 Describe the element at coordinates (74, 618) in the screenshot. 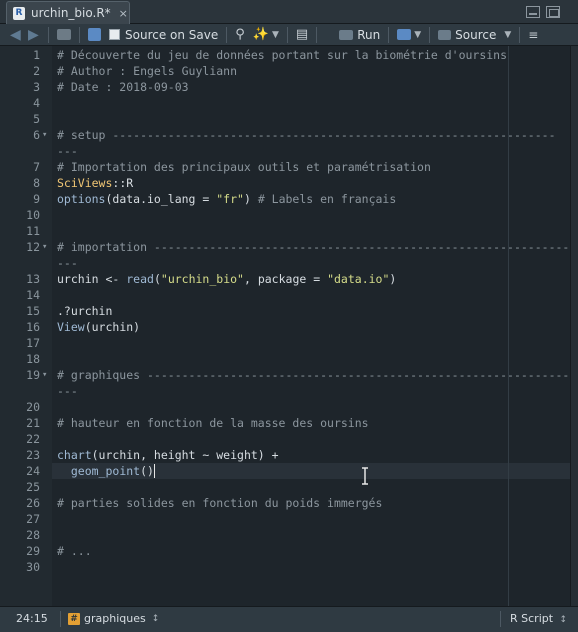

I see `section-hash-icon: #` at that location.